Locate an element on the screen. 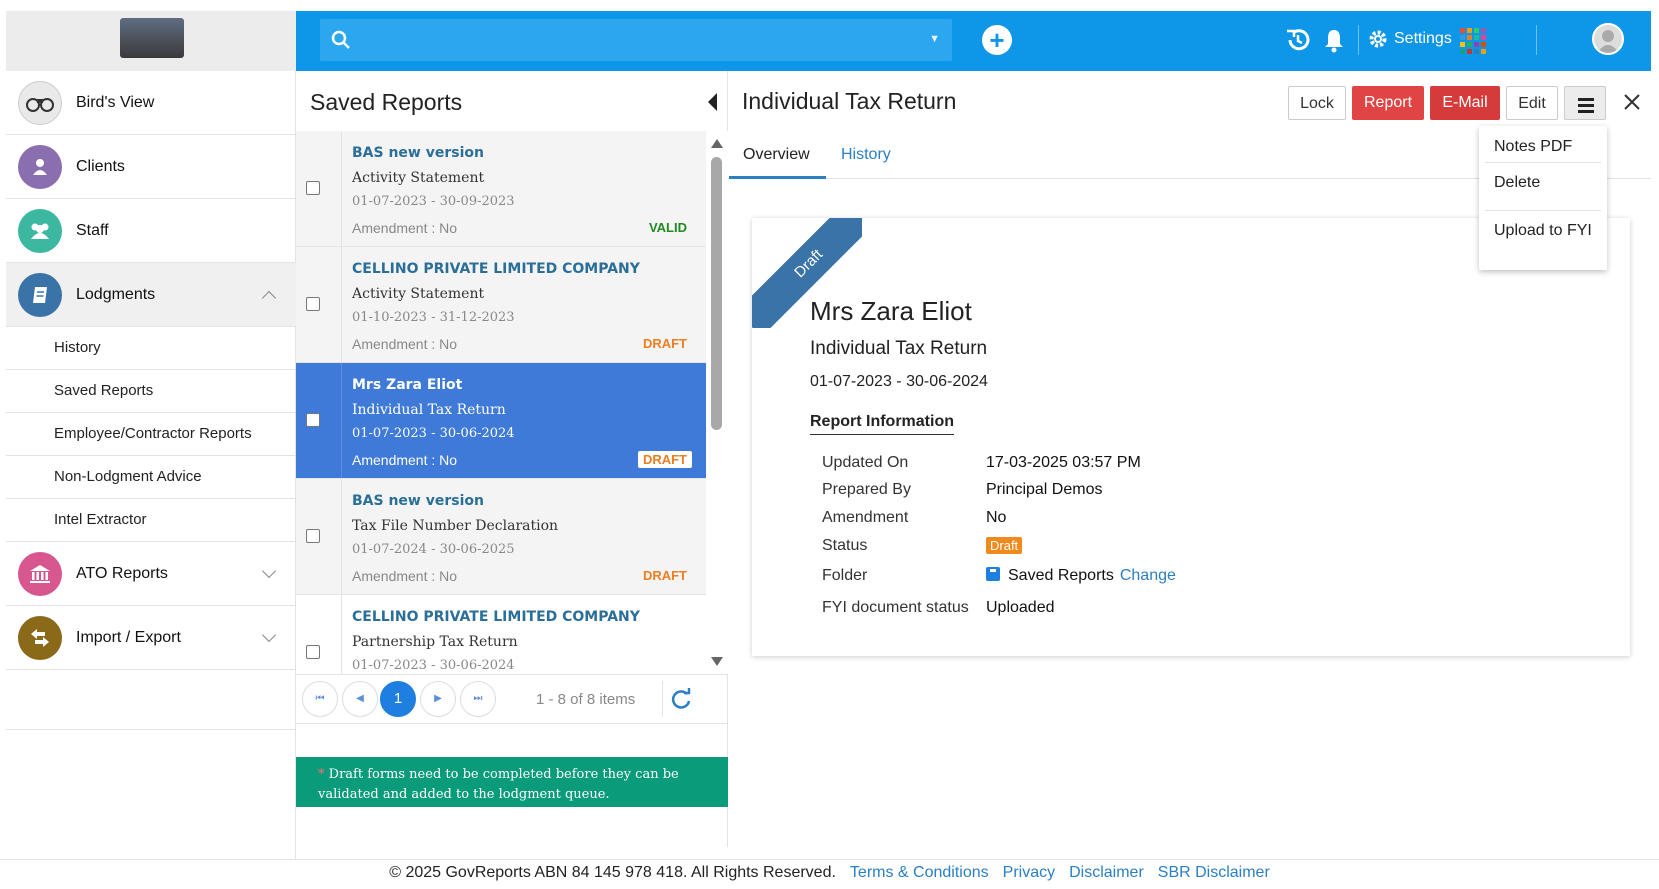 This screenshot has width=1659, height=889. search-box: ▼ is located at coordinates (636, 40).